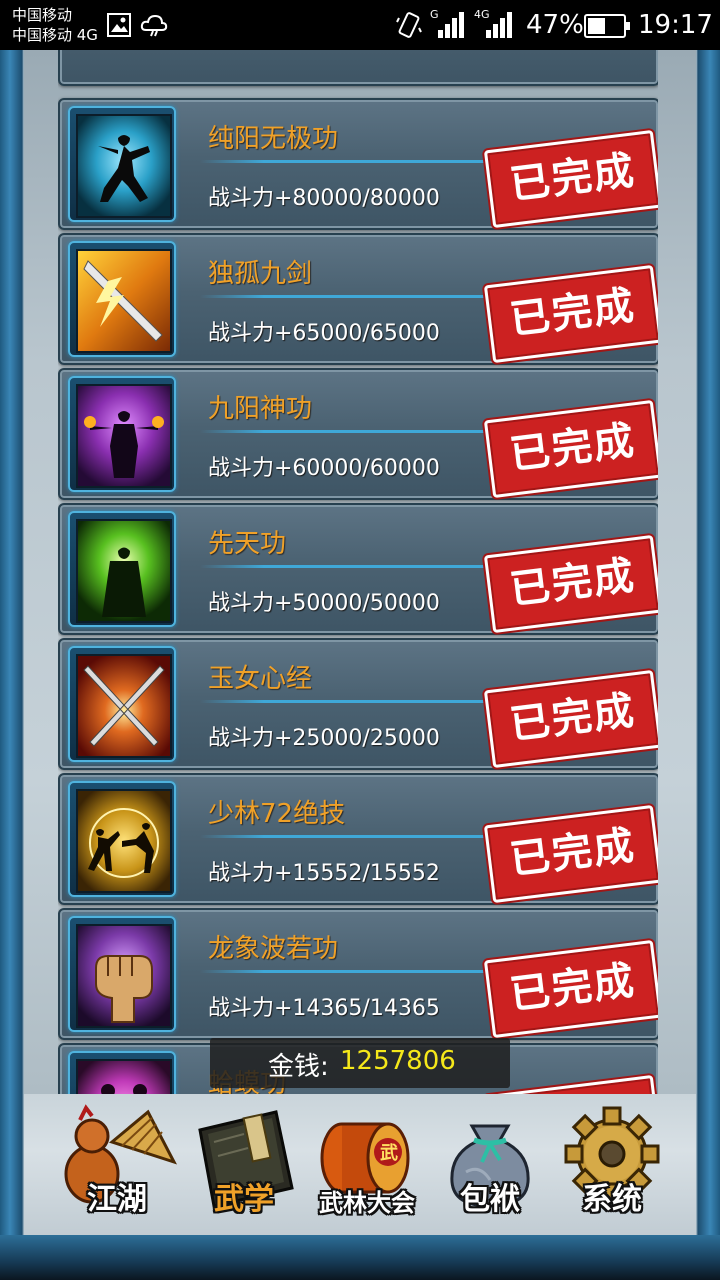 The width and height of the screenshot is (720, 1280). I want to click on nav-label: 系统, so click(612, 1199).